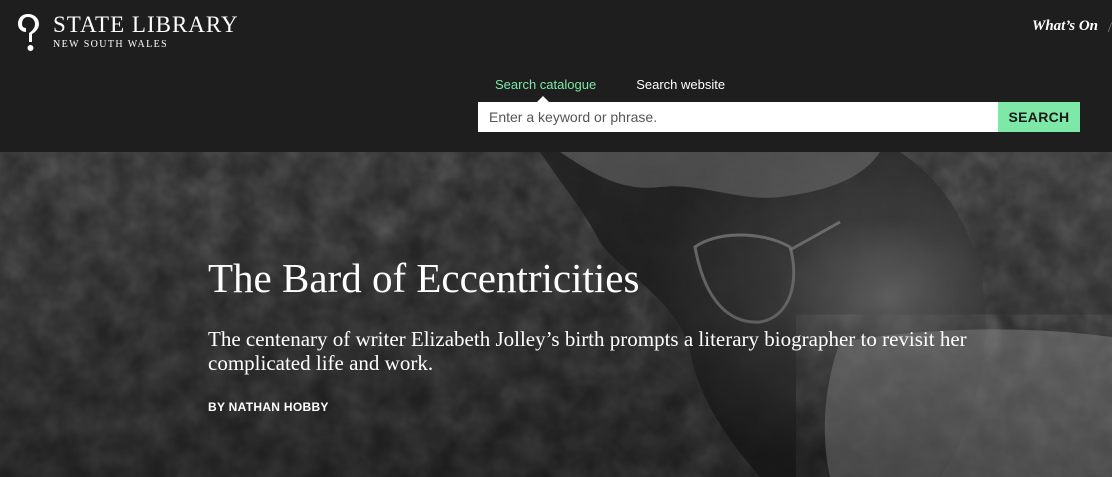  I want to click on whats-on-link: What’s On, so click(1065, 26).